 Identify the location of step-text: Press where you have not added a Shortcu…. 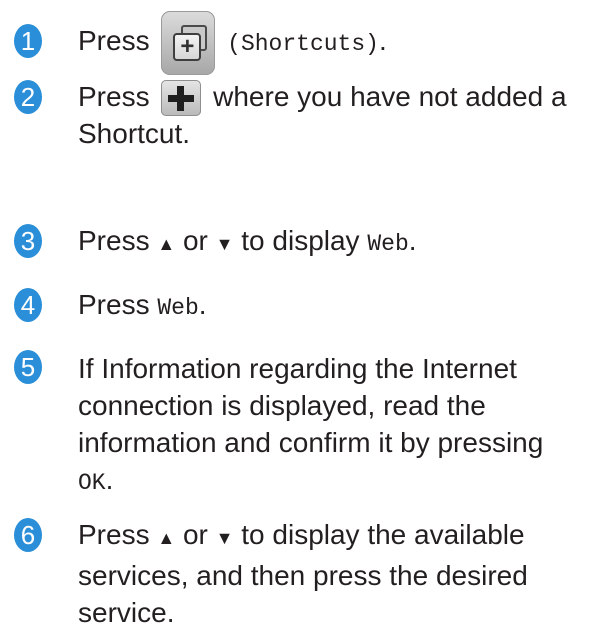
(343, 115).